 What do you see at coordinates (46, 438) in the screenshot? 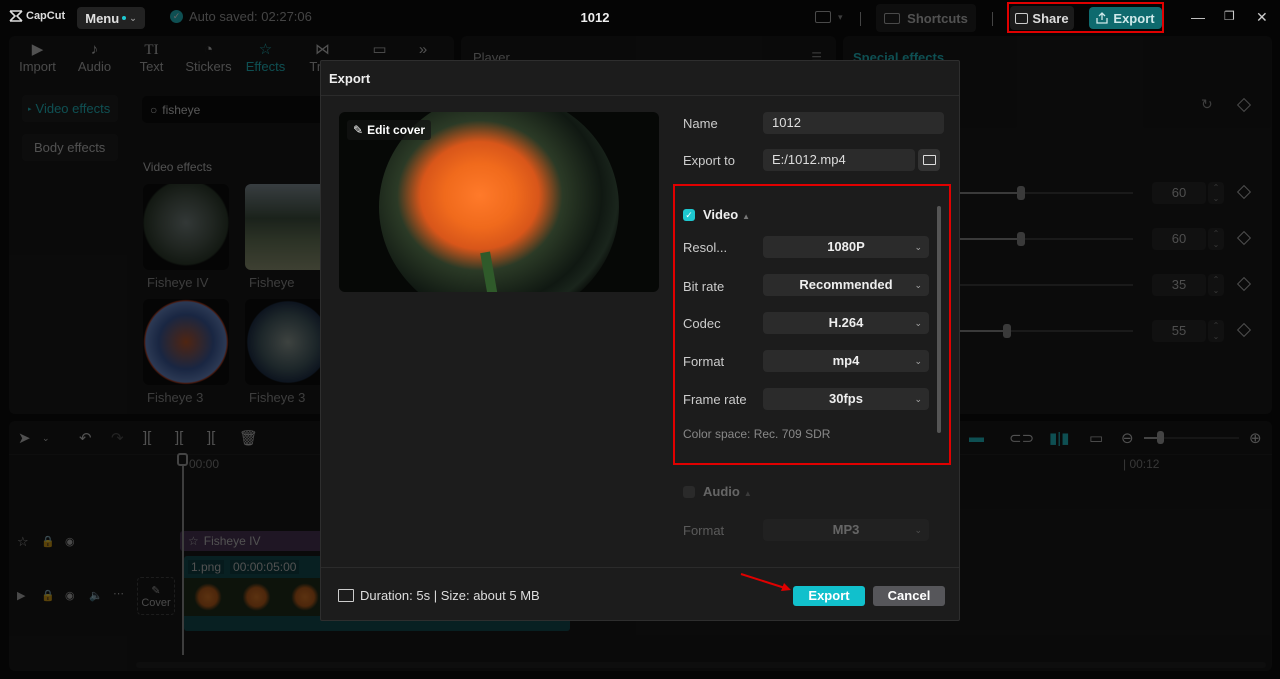
I see `chevron-down-icon: ⌄` at bounding box center [46, 438].